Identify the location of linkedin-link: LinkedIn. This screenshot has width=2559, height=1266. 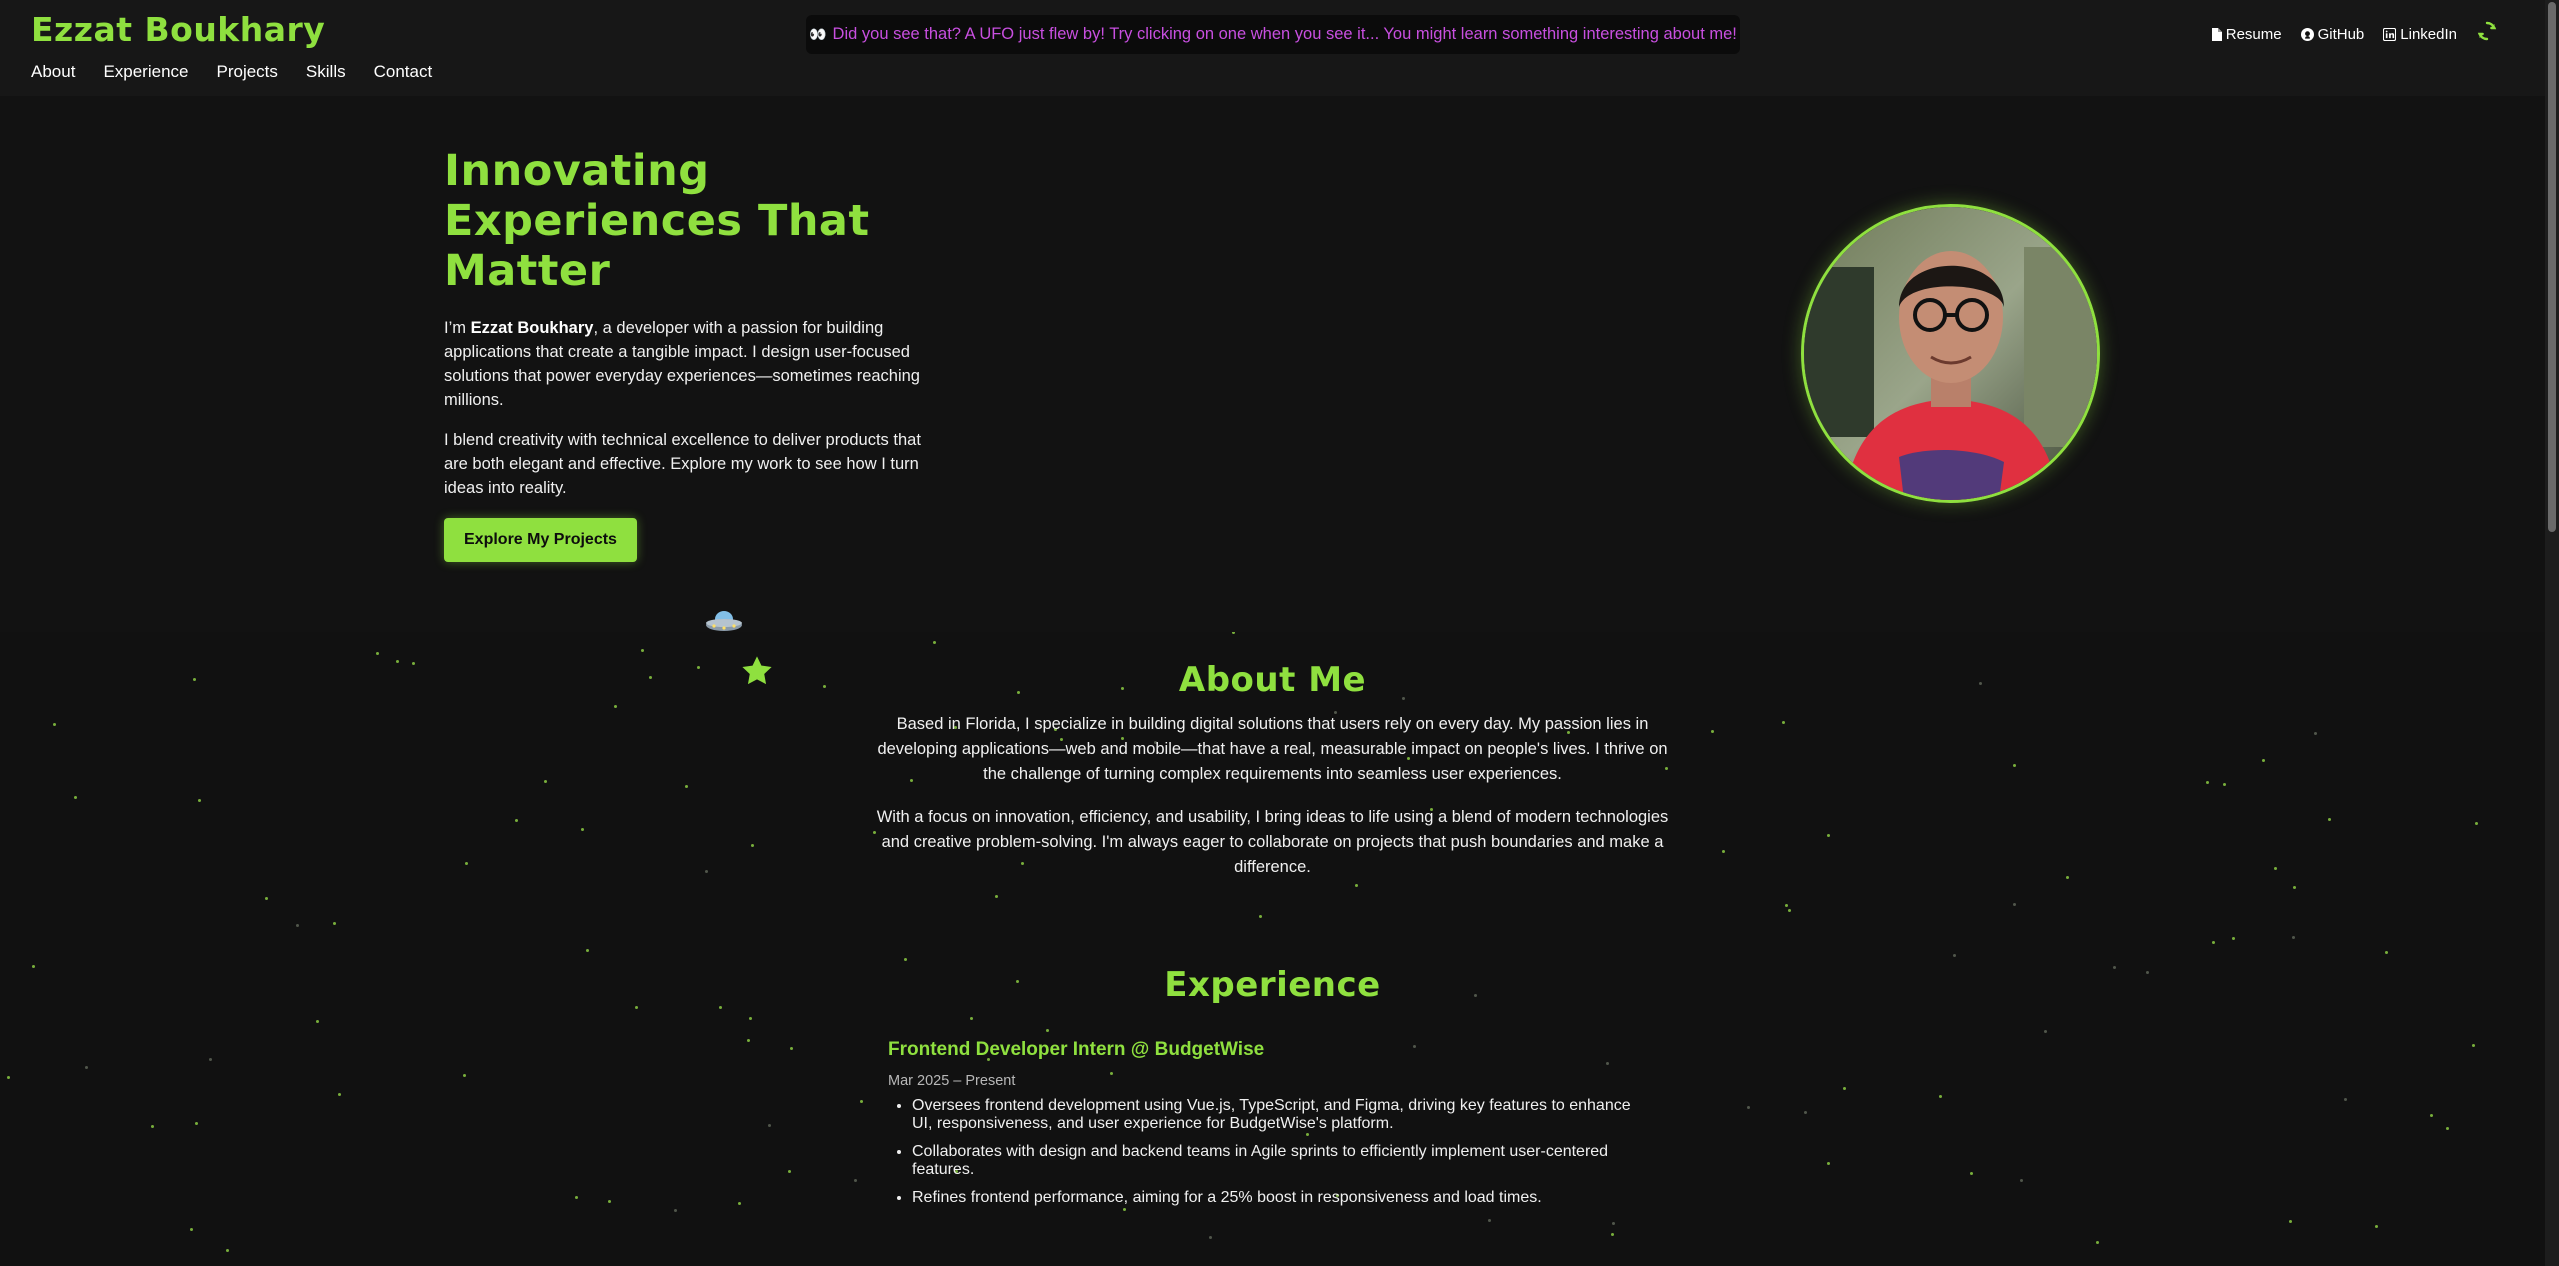
(2420, 34).